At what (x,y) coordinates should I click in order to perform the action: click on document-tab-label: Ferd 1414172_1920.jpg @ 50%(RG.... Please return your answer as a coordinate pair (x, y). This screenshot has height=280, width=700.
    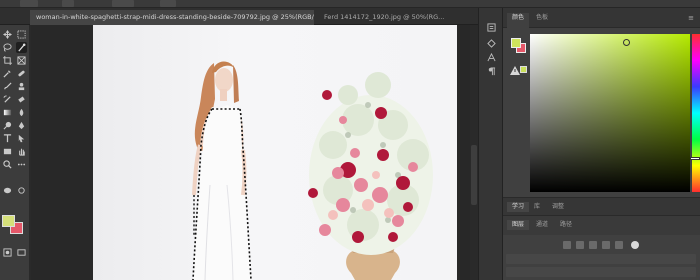
    Looking at the image, I should click on (384, 17).